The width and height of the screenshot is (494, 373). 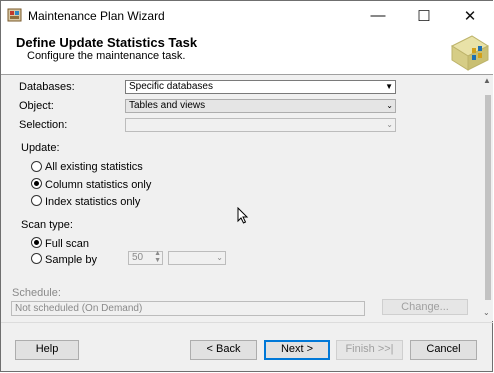 What do you see at coordinates (297, 350) in the screenshot?
I see `next-button: Next >` at bounding box center [297, 350].